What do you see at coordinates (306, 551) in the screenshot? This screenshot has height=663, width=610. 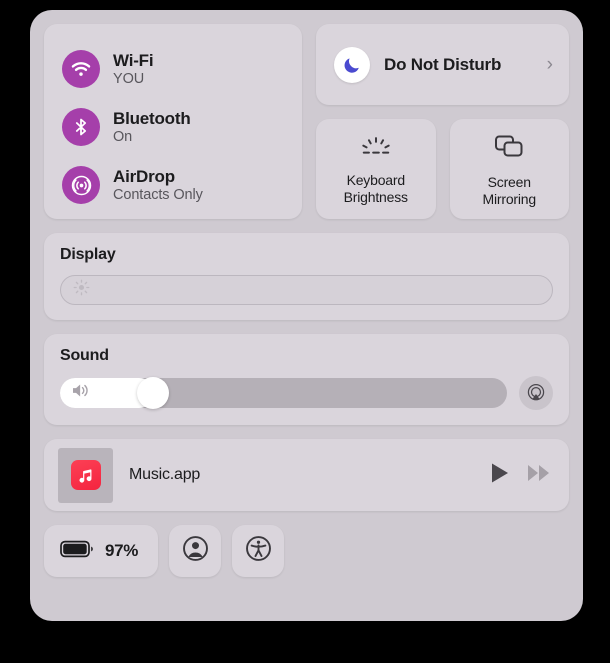 I see `bottom-bar: 97%` at bounding box center [306, 551].